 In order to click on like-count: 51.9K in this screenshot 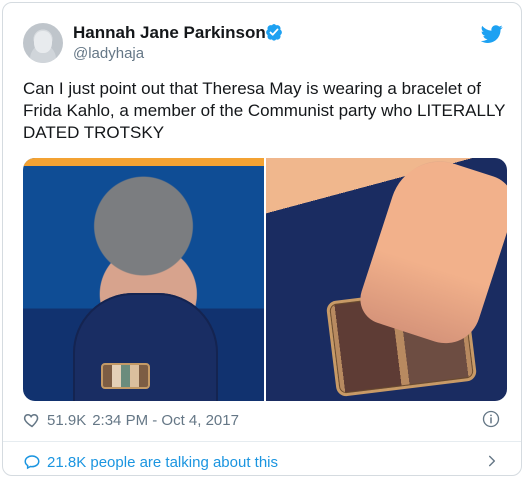, I will do `click(66, 420)`.